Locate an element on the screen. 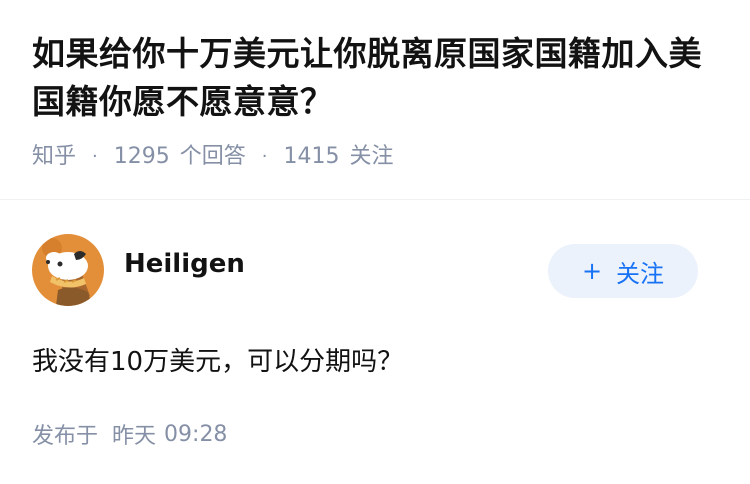  answers-count-link: 1295 个回答 is located at coordinates (180, 157).